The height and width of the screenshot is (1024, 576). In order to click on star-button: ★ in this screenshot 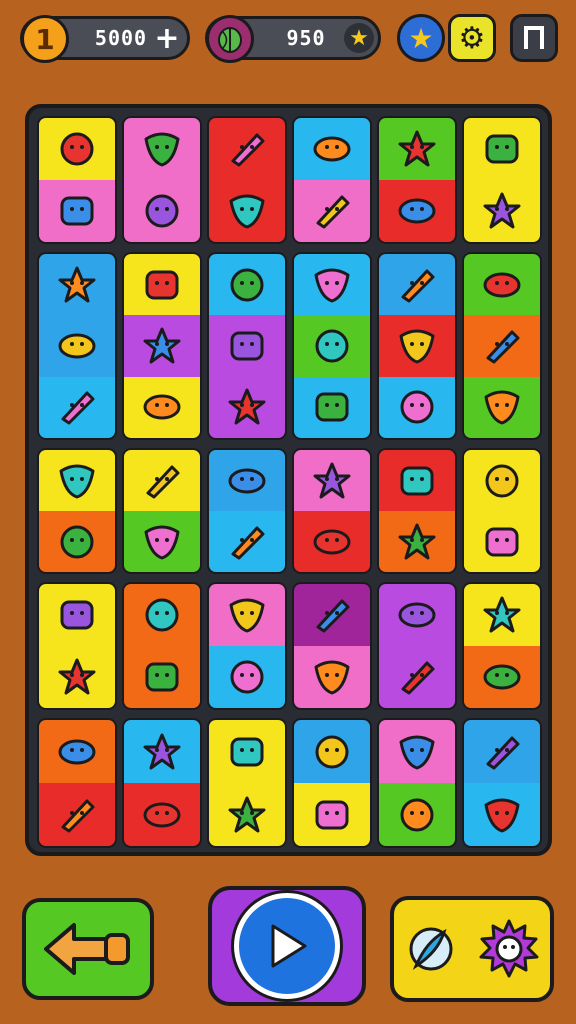, I will do `click(359, 38)`.